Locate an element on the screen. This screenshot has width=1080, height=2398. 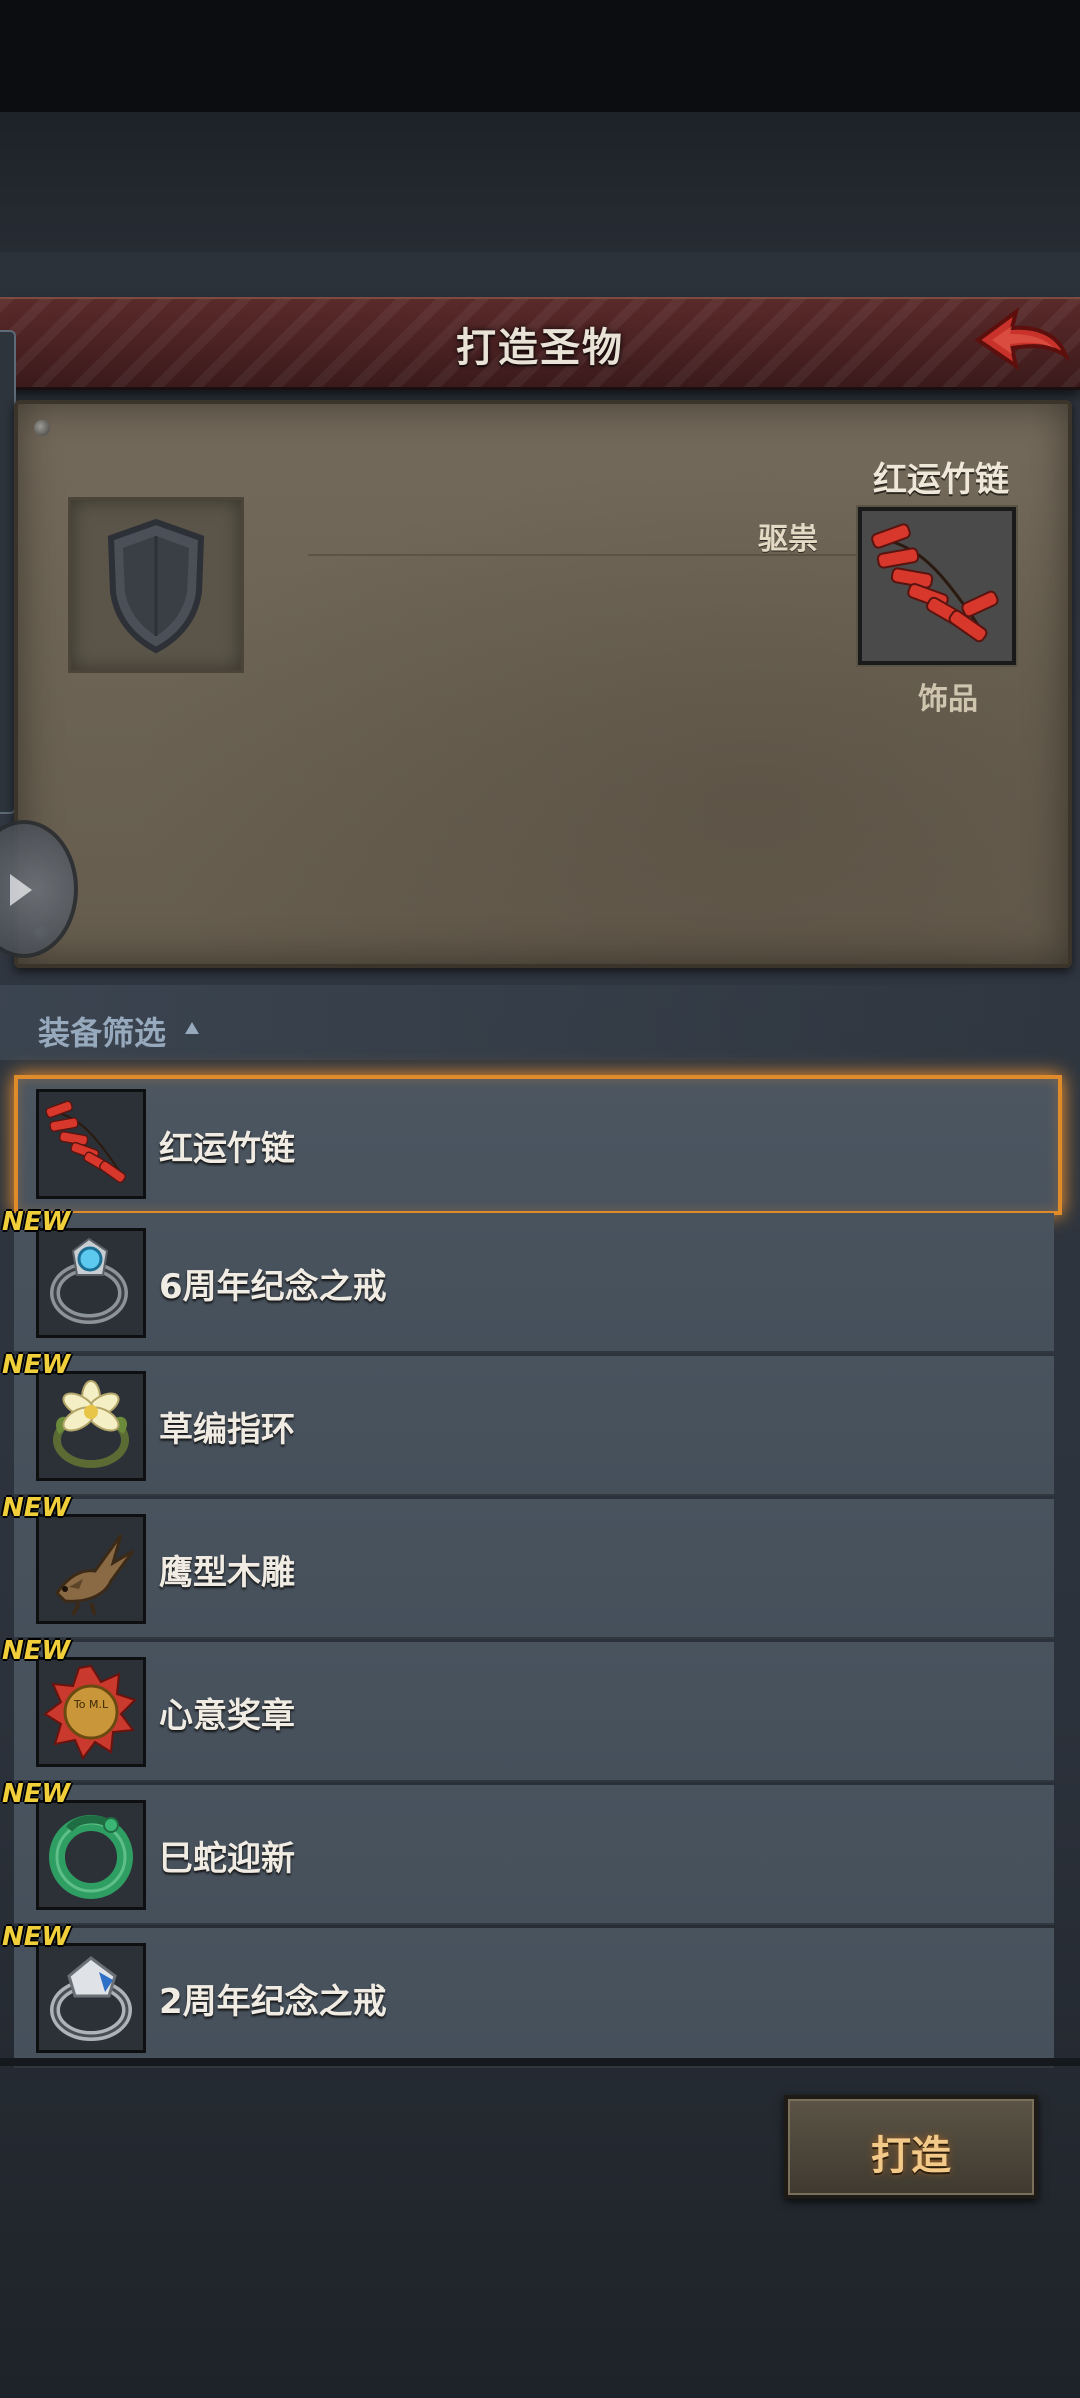
list-item: NEW 鹰型木雕 is located at coordinates (528, 1566).